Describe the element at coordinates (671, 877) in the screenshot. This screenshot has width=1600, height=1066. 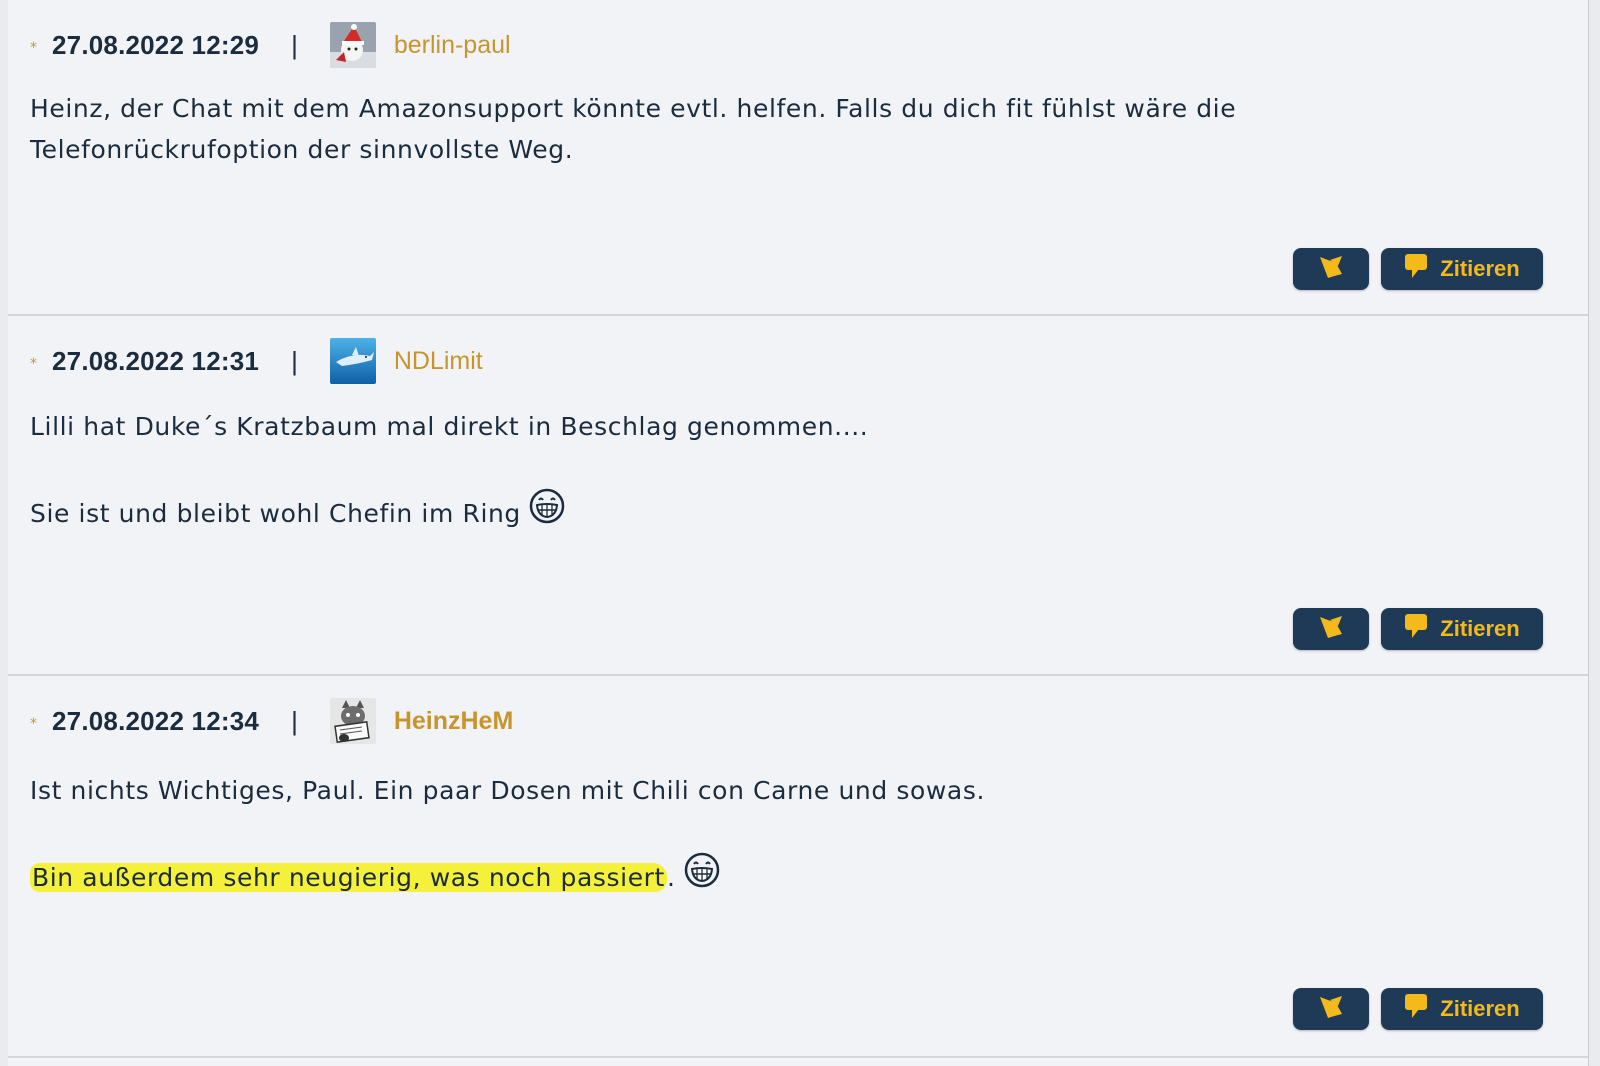
I see `post-text-period: .` at that location.